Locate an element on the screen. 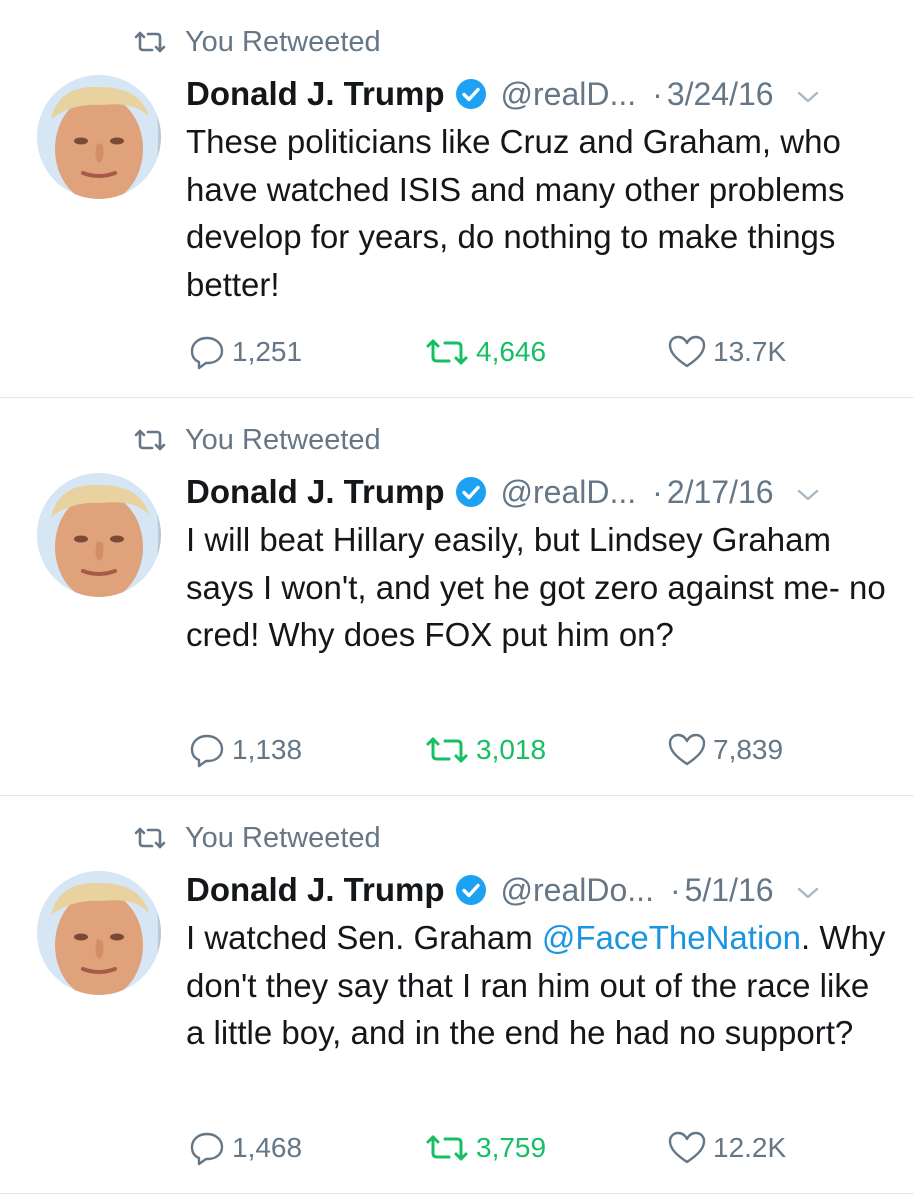 The width and height of the screenshot is (914, 1200). like-button: 12.2K is located at coordinates (726, 1148).